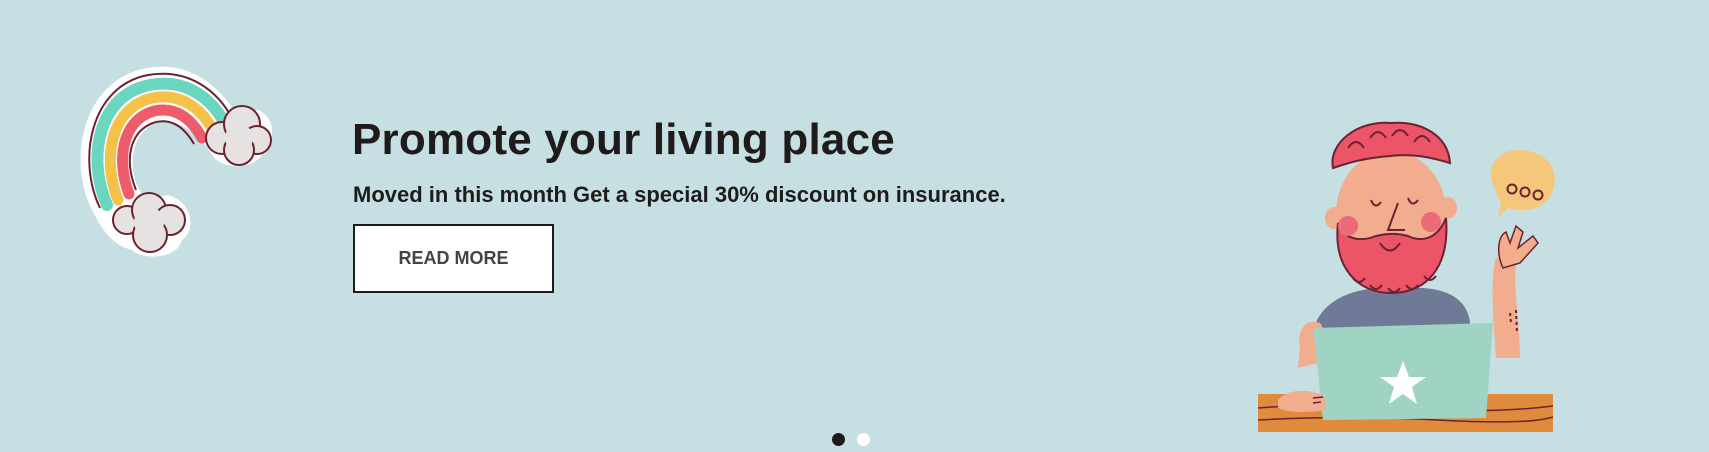  Describe the element at coordinates (1522, 183) in the screenshot. I see `speech-bubble-icon` at that location.